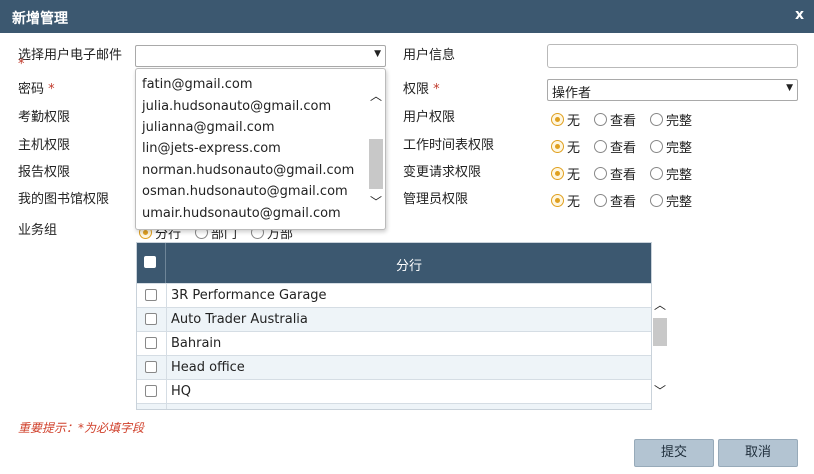 This screenshot has width=814, height=474. What do you see at coordinates (671, 173) in the screenshot?
I see `change-request-full: 完整` at bounding box center [671, 173].